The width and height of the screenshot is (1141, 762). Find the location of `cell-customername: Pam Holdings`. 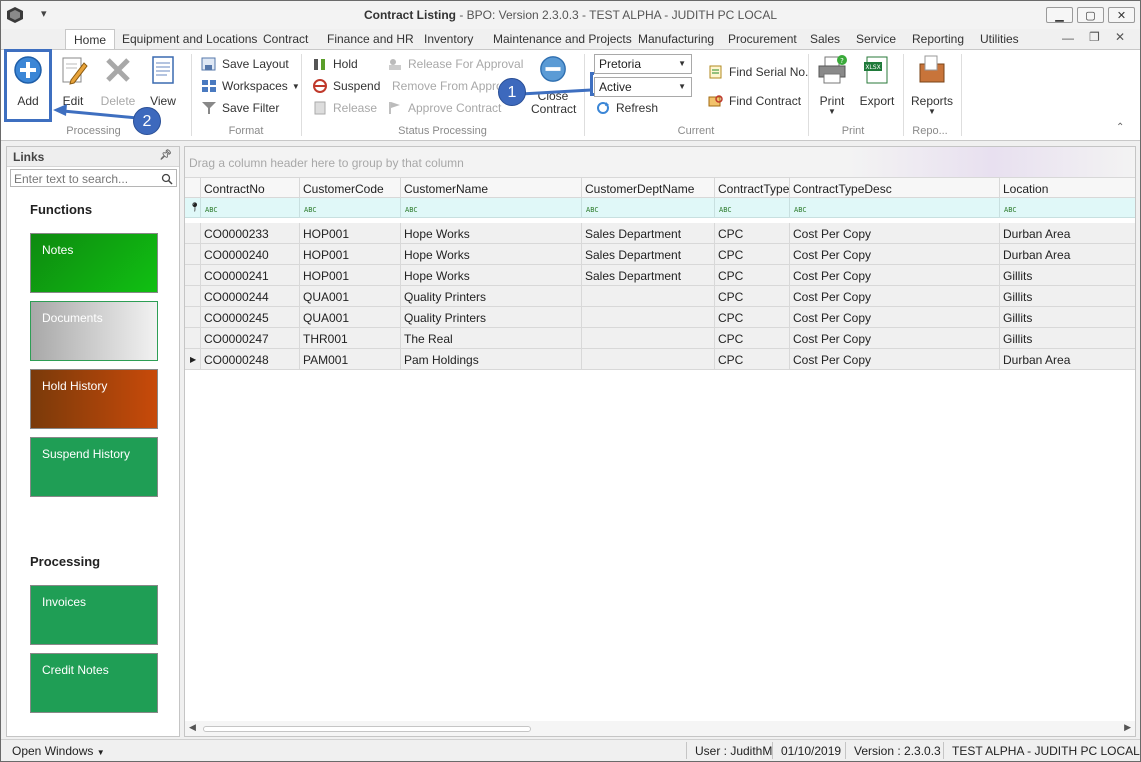

cell-customername: Pam Holdings is located at coordinates (490, 359).